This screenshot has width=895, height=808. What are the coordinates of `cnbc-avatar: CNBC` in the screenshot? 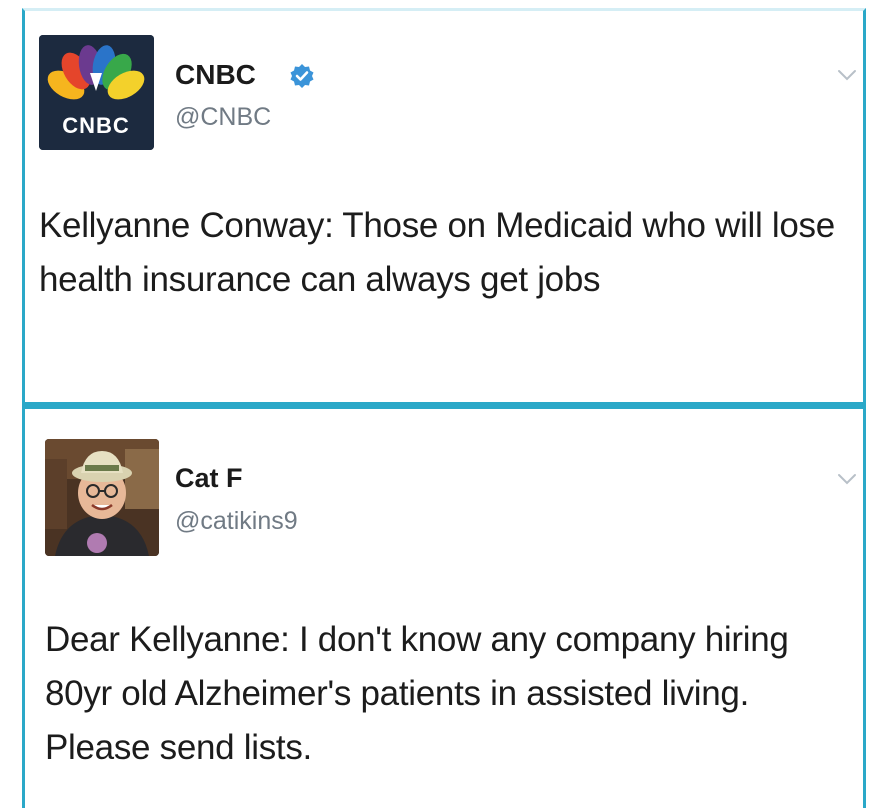 It's located at (96, 92).